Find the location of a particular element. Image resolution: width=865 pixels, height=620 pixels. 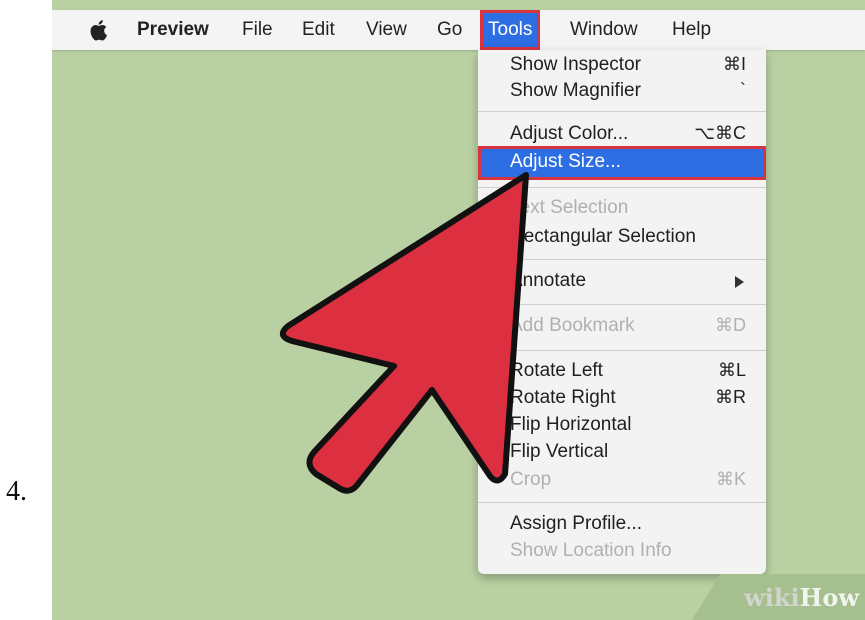

wikihow-watermark: wikiHow is located at coordinates (801, 597).